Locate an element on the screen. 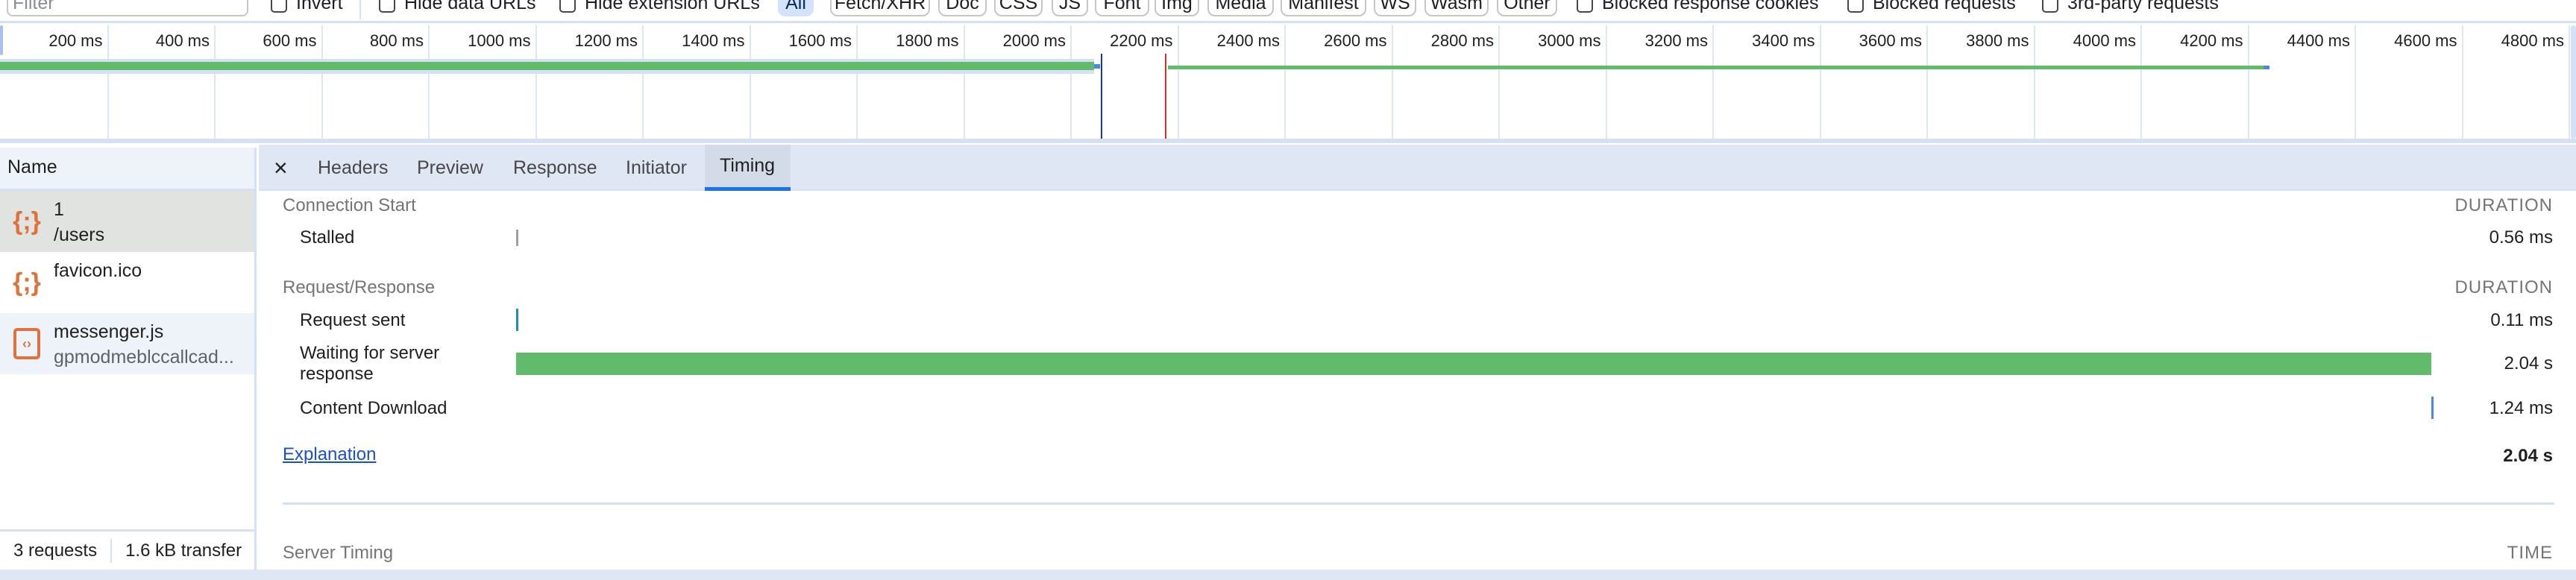  request-response-heading: Request/Response is located at coordinates (360, 287).